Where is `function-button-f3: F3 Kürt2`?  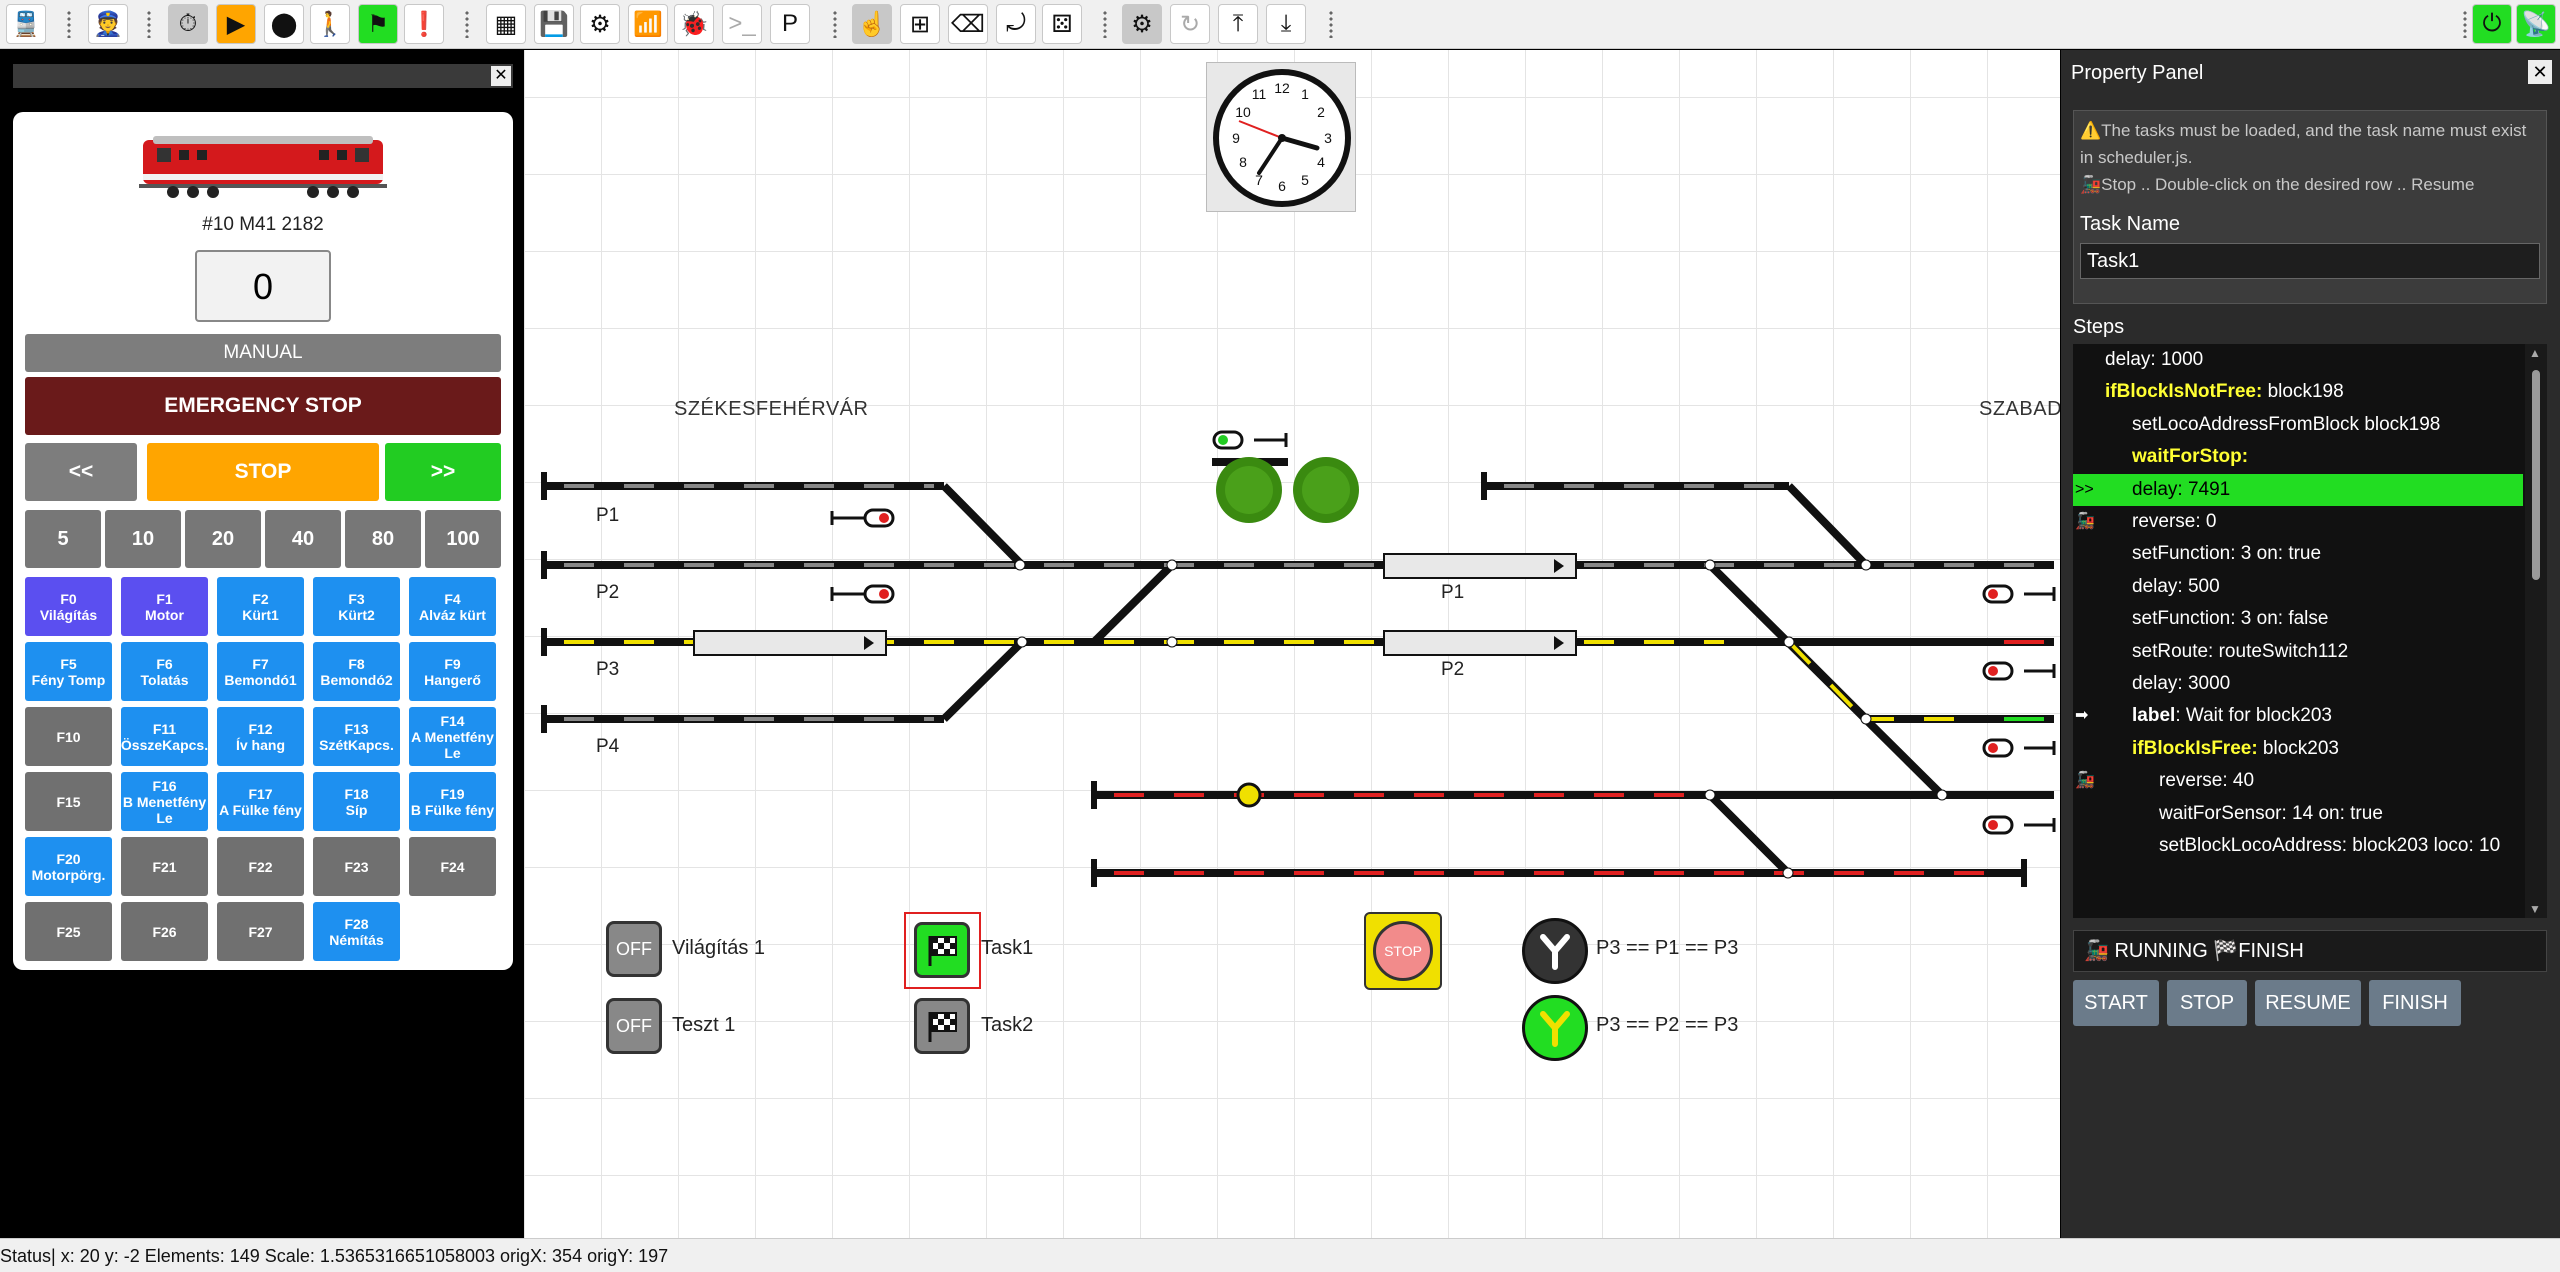 function-button-f3: F3 Kürt2 is located at coordinates (356, 606).